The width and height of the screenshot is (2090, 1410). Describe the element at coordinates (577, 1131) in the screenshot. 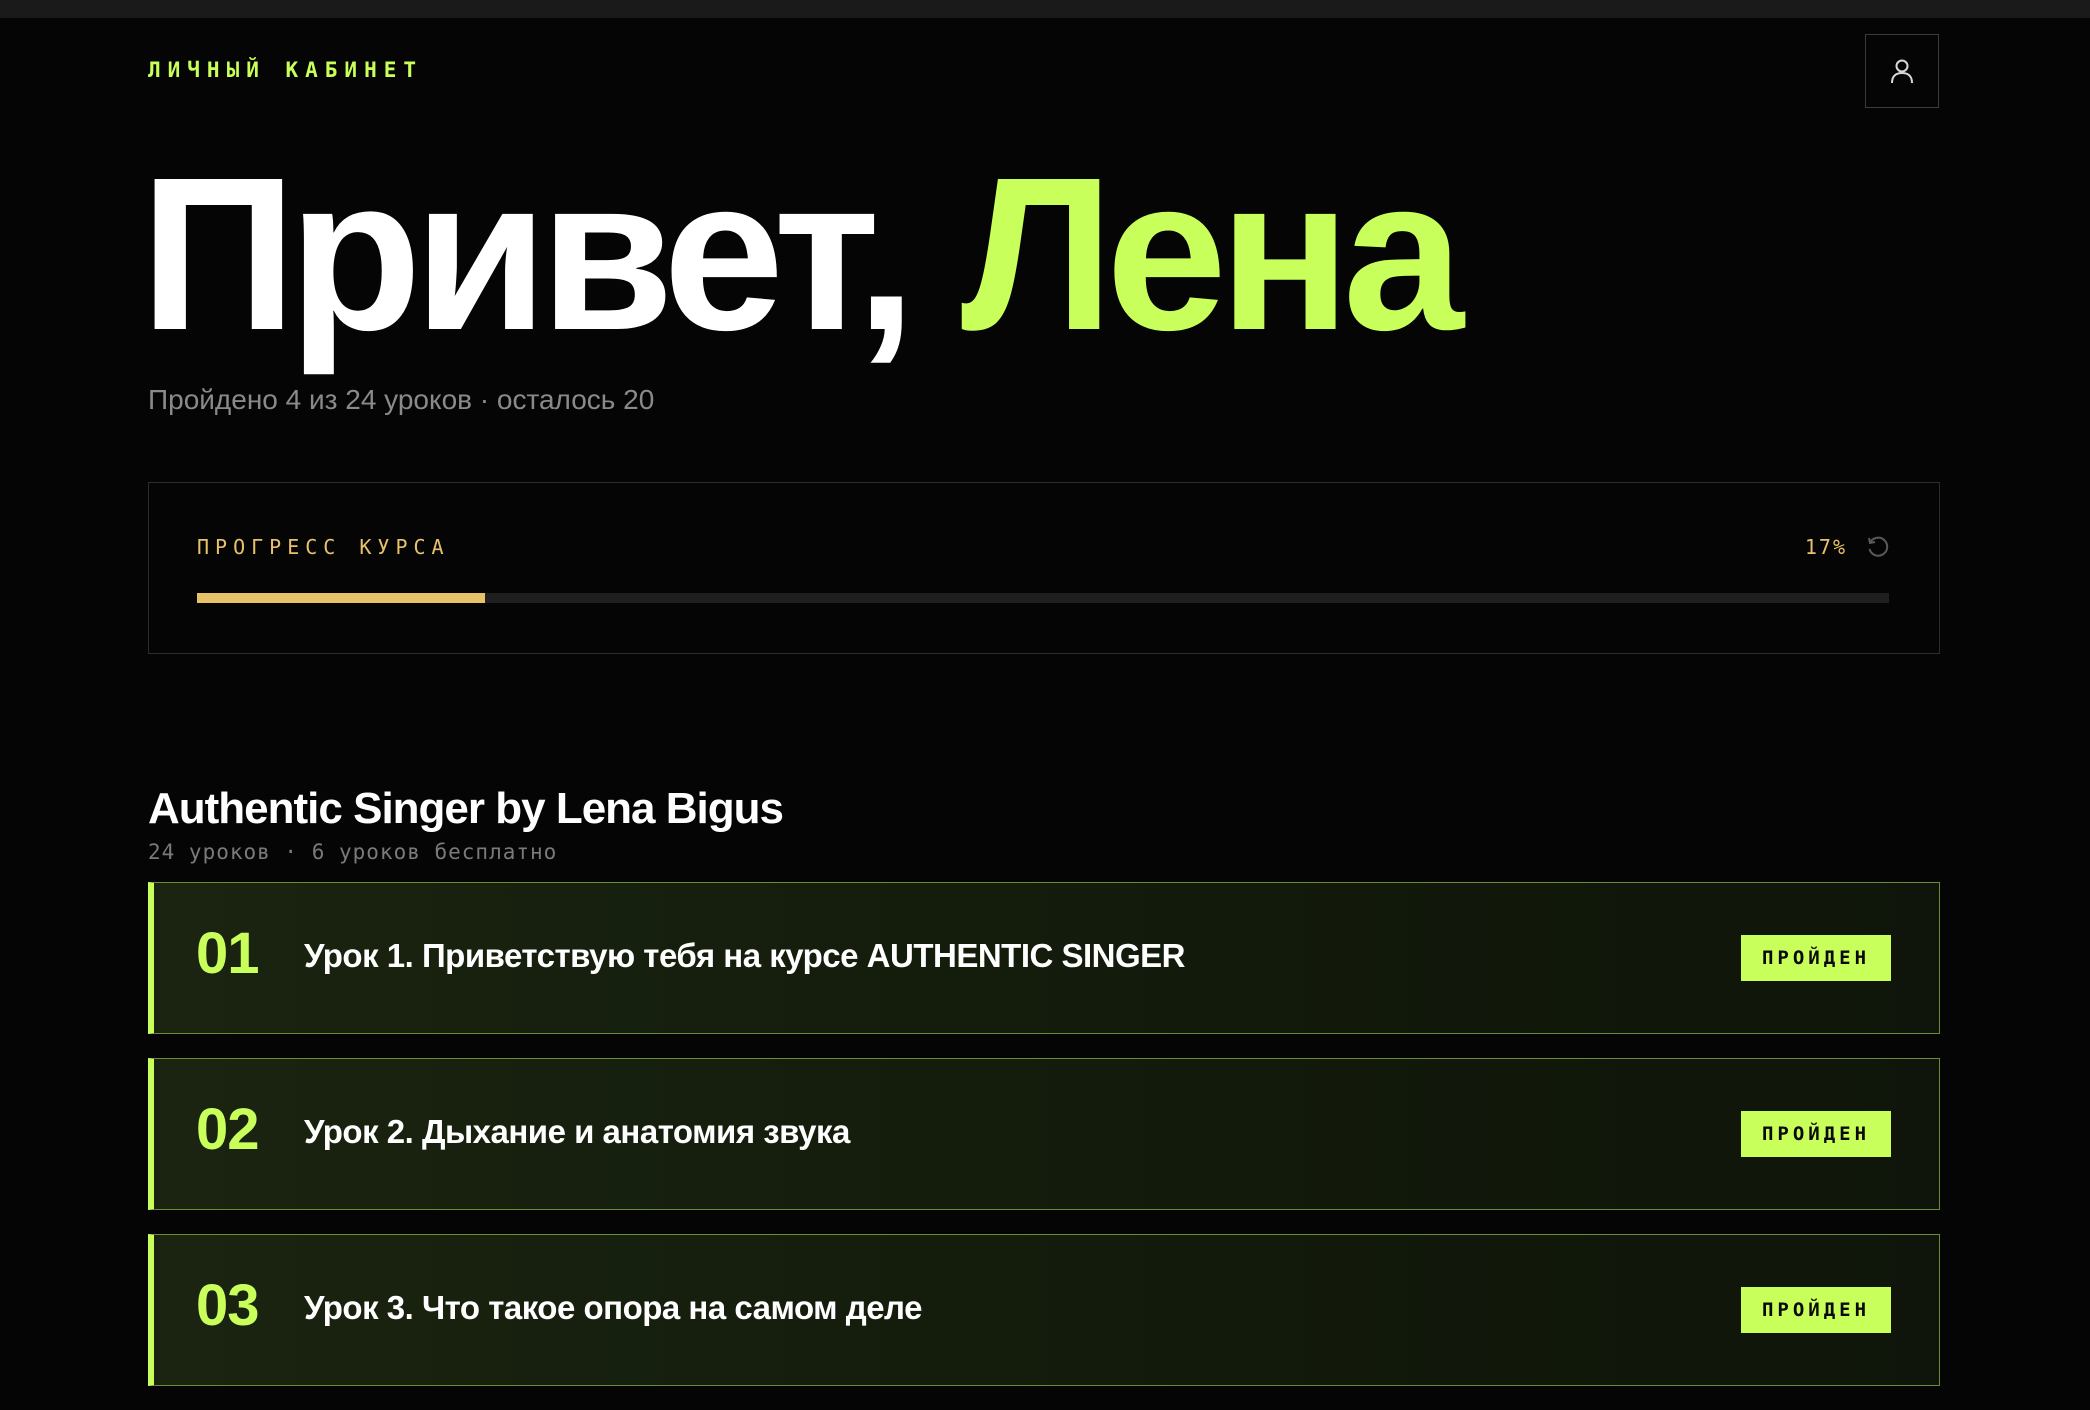

I see `lesson-title: Урок 2. Дыхание и анатомия звука` at that location.